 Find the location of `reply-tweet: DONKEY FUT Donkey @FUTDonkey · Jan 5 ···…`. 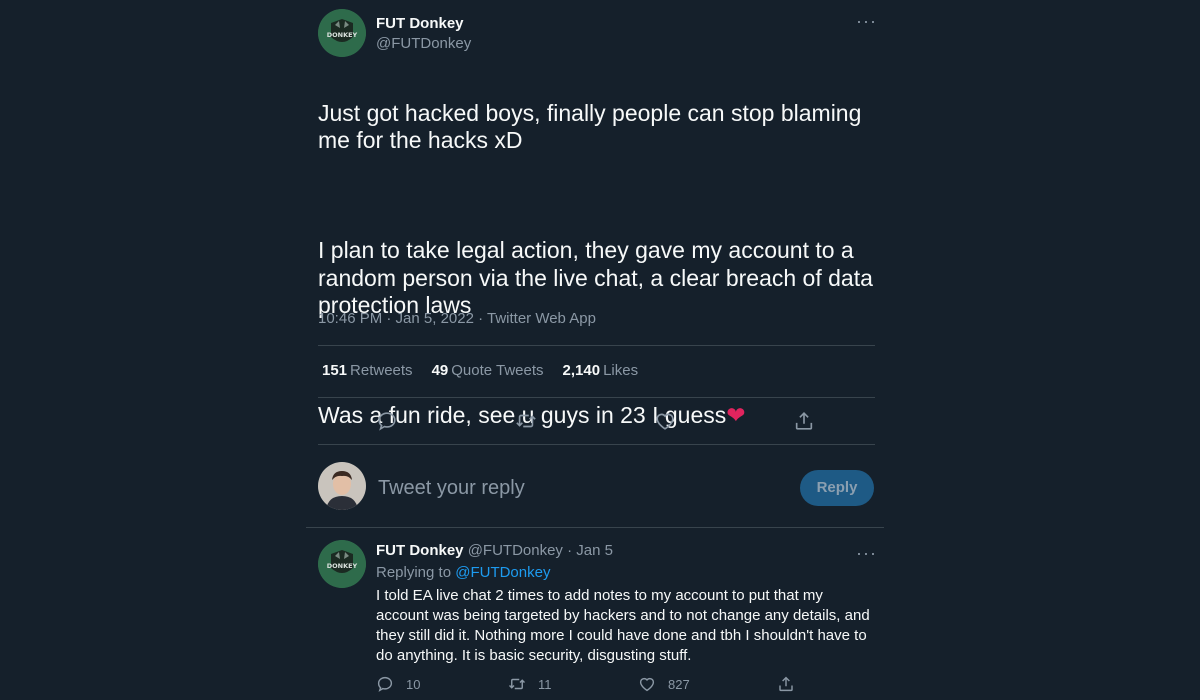

reply-tweet: DONKEY FUT Donkey @FUTDonkey · Jan 5 ···… is located at coordinates (595, 614).